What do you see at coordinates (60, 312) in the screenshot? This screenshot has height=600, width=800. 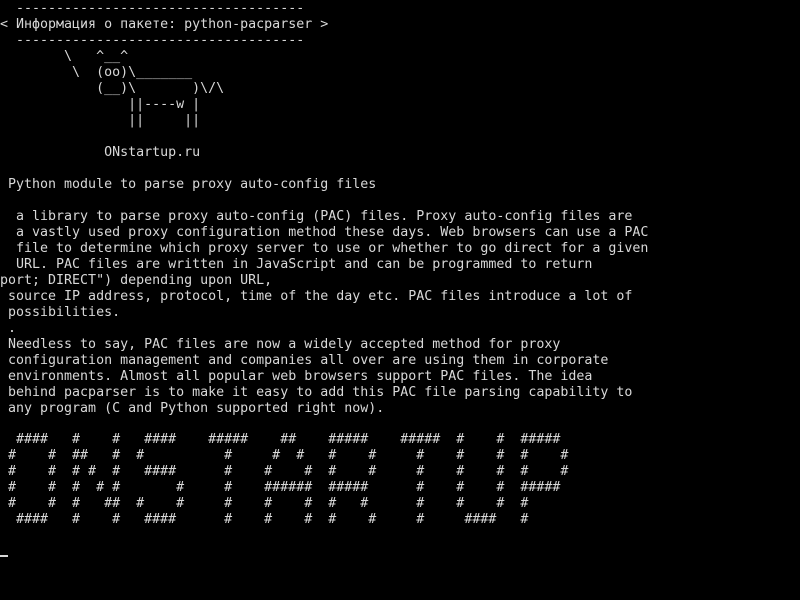 I see `description-line: possibilities.` at bounding box center [60, 312].